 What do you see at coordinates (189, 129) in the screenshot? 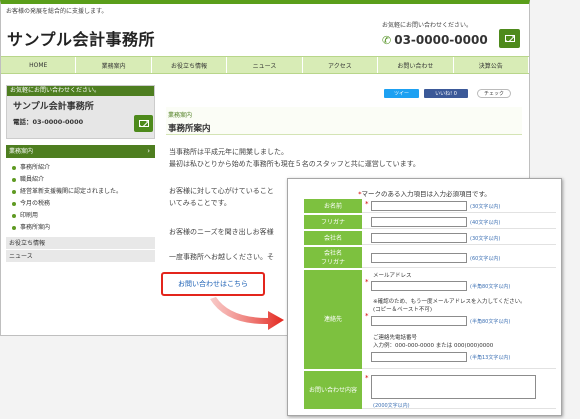
I see `page-title: 事務所案内` at bounding box center [189, 129].